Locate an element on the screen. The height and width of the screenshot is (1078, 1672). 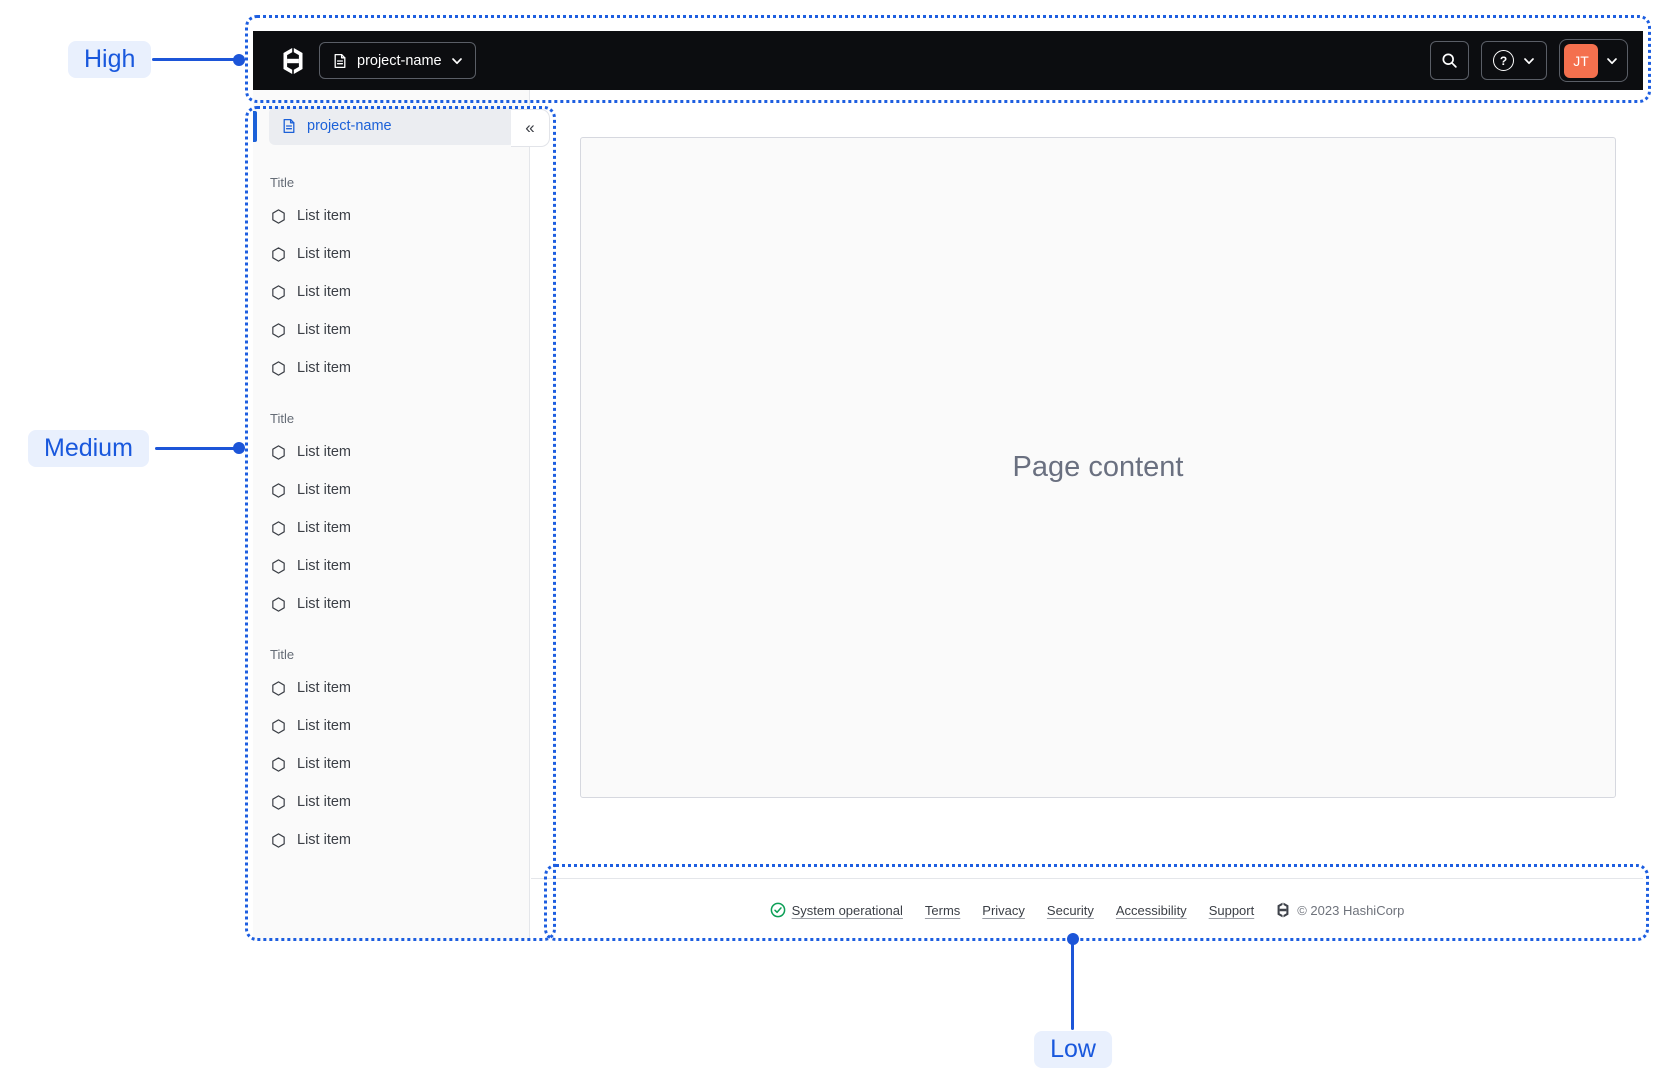
annotation-connector-low is located at coordinates (1072, 985).